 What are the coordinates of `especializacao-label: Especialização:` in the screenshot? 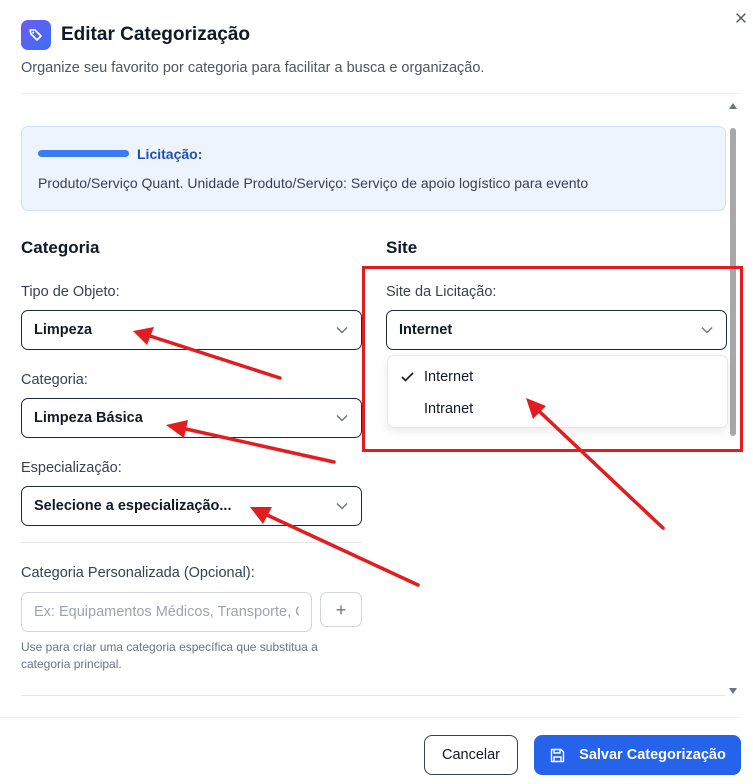 It's located at (71, 468).